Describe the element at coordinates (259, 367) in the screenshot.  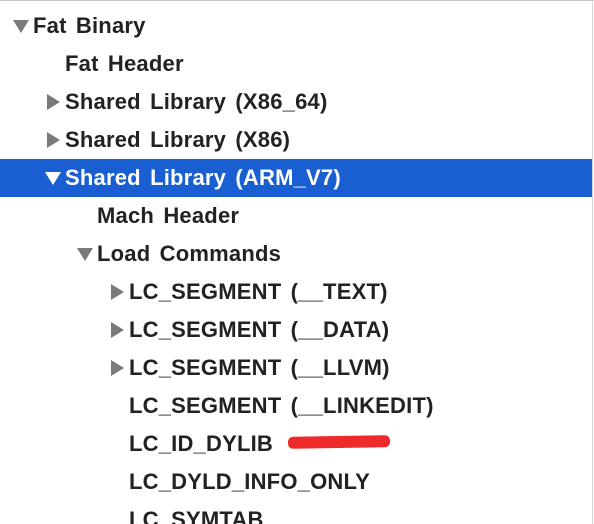
I see `tree-row-label: LC_SEGMENT (__LLVM)` at that location.